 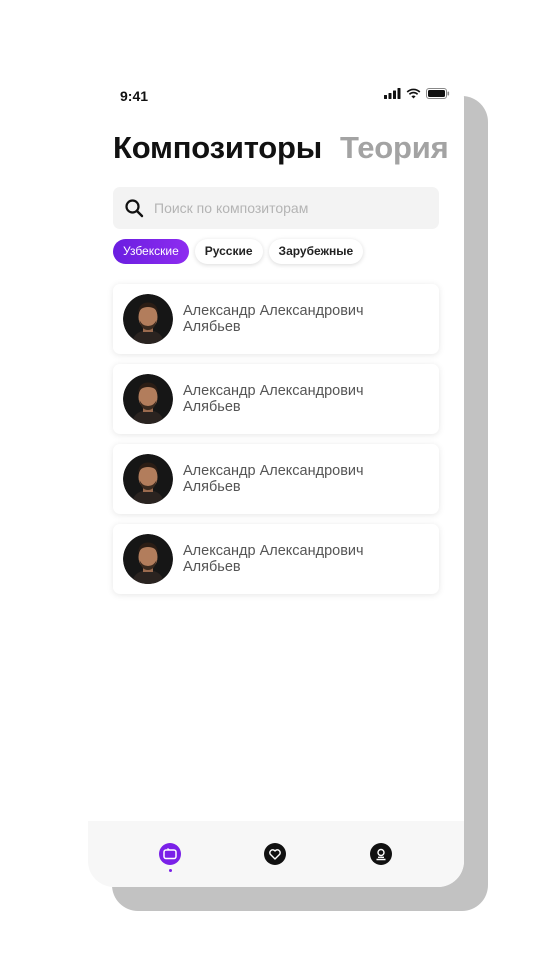 I want to click on filter-chips: Узбекские Русские Зарубежные, so click(x=238, y=251).